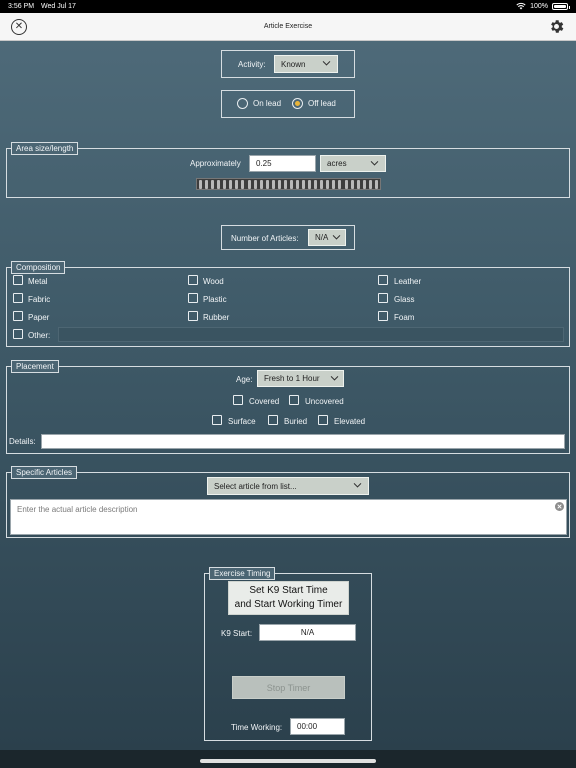 The width and height of the screenshot is (576, 768). Describe the element at coordinates (257, 727) in the screenshot. I see `time-working-label: Time Working:` at that location.